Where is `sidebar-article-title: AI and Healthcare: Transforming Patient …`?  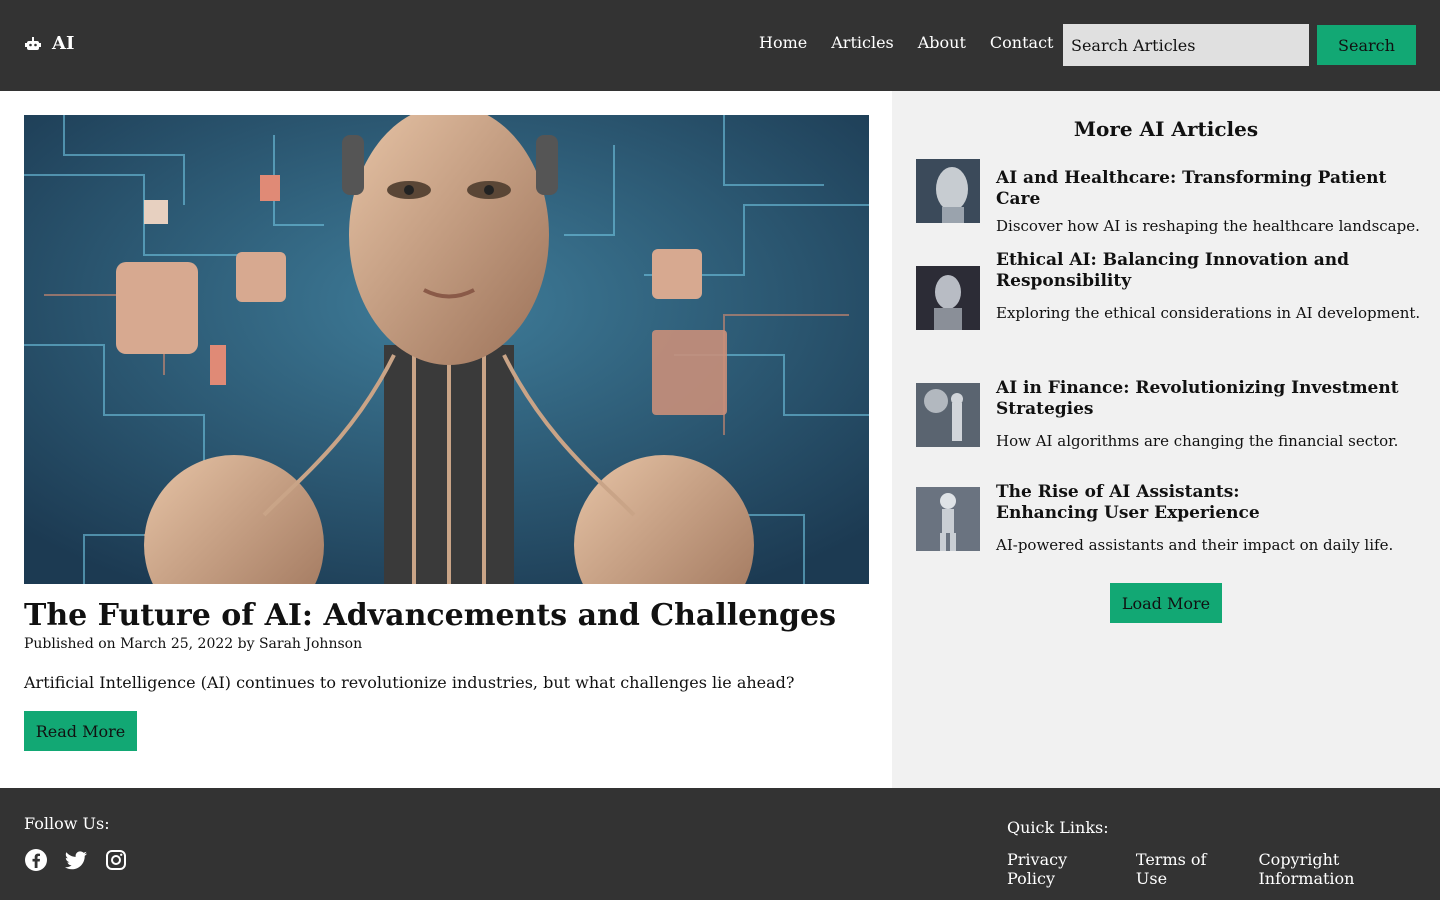 sidebar-article-title: AI and Healthcare: Transforming Patient … is located at coordinates (1211, 189).